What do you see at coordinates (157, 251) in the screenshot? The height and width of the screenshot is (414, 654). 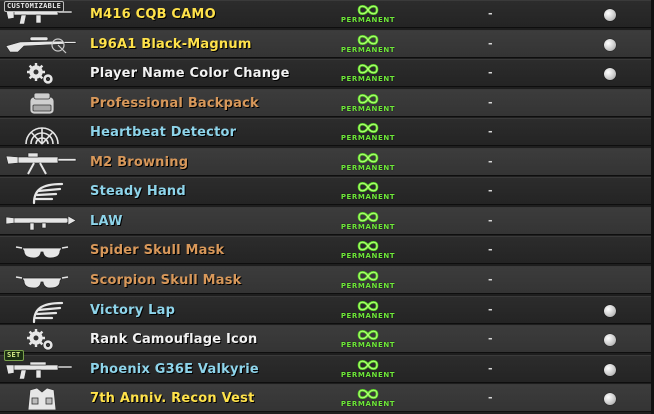 I see `item-name: Spider Skull Mask` at bounding box center [157, 251].